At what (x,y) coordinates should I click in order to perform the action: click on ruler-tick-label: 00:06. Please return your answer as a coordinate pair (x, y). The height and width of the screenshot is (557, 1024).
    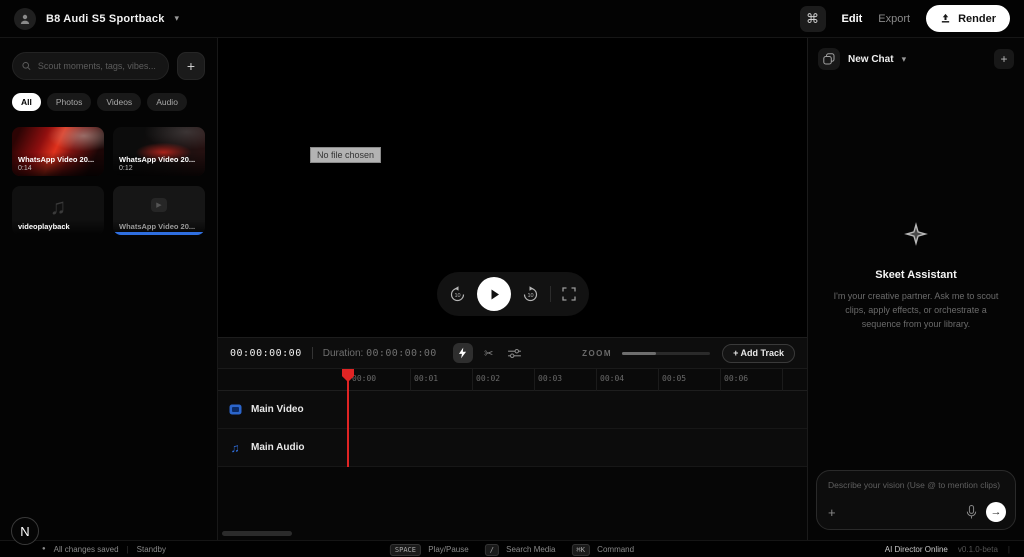
    Looking at the image, I should click on (736, 378).